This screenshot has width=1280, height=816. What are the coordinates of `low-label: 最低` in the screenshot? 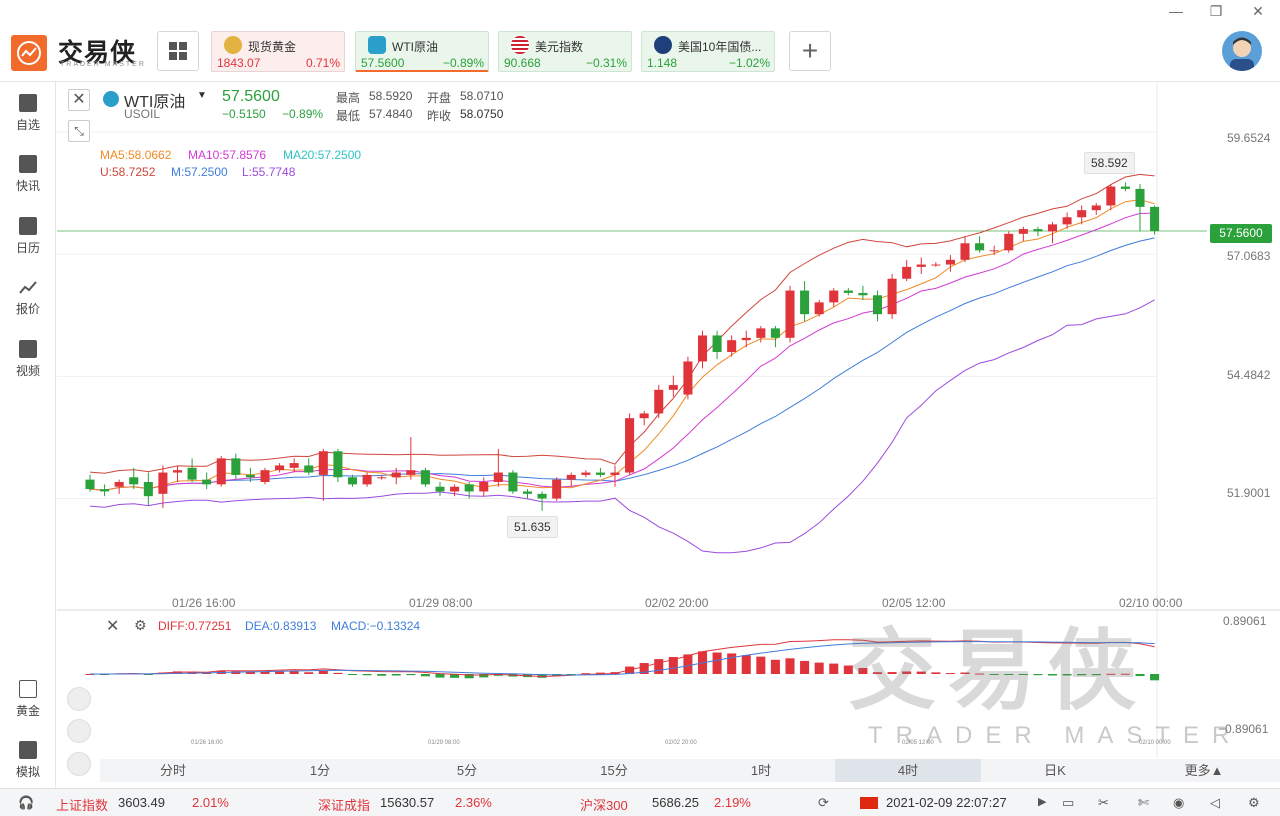 It's located at (348, 116).